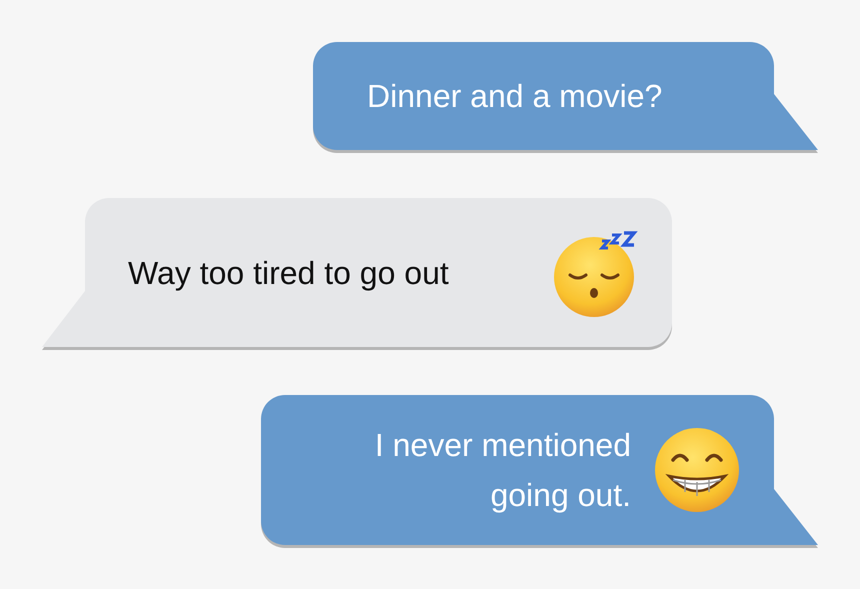  What do you see at coordinates (289, 273) in the screenshot?
I see `message-text: Way too tired to go out` at bounding box center [289, 273].